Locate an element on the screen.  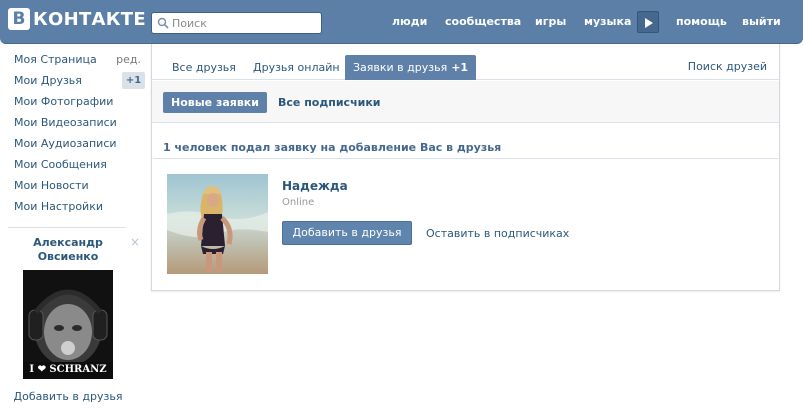
sidebar-item-my-page: Моя Страница ред. is located at coordinates (76, 59).